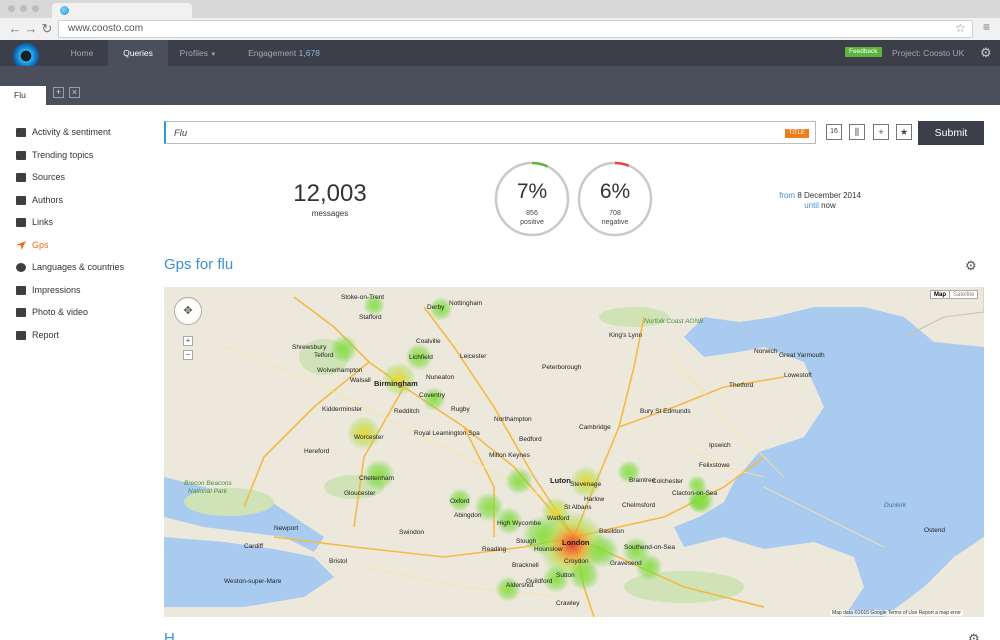 Image resolution: width=1000 pixels, height=640 pixels. I want to click on next-section-title: H, so click(169, 635).